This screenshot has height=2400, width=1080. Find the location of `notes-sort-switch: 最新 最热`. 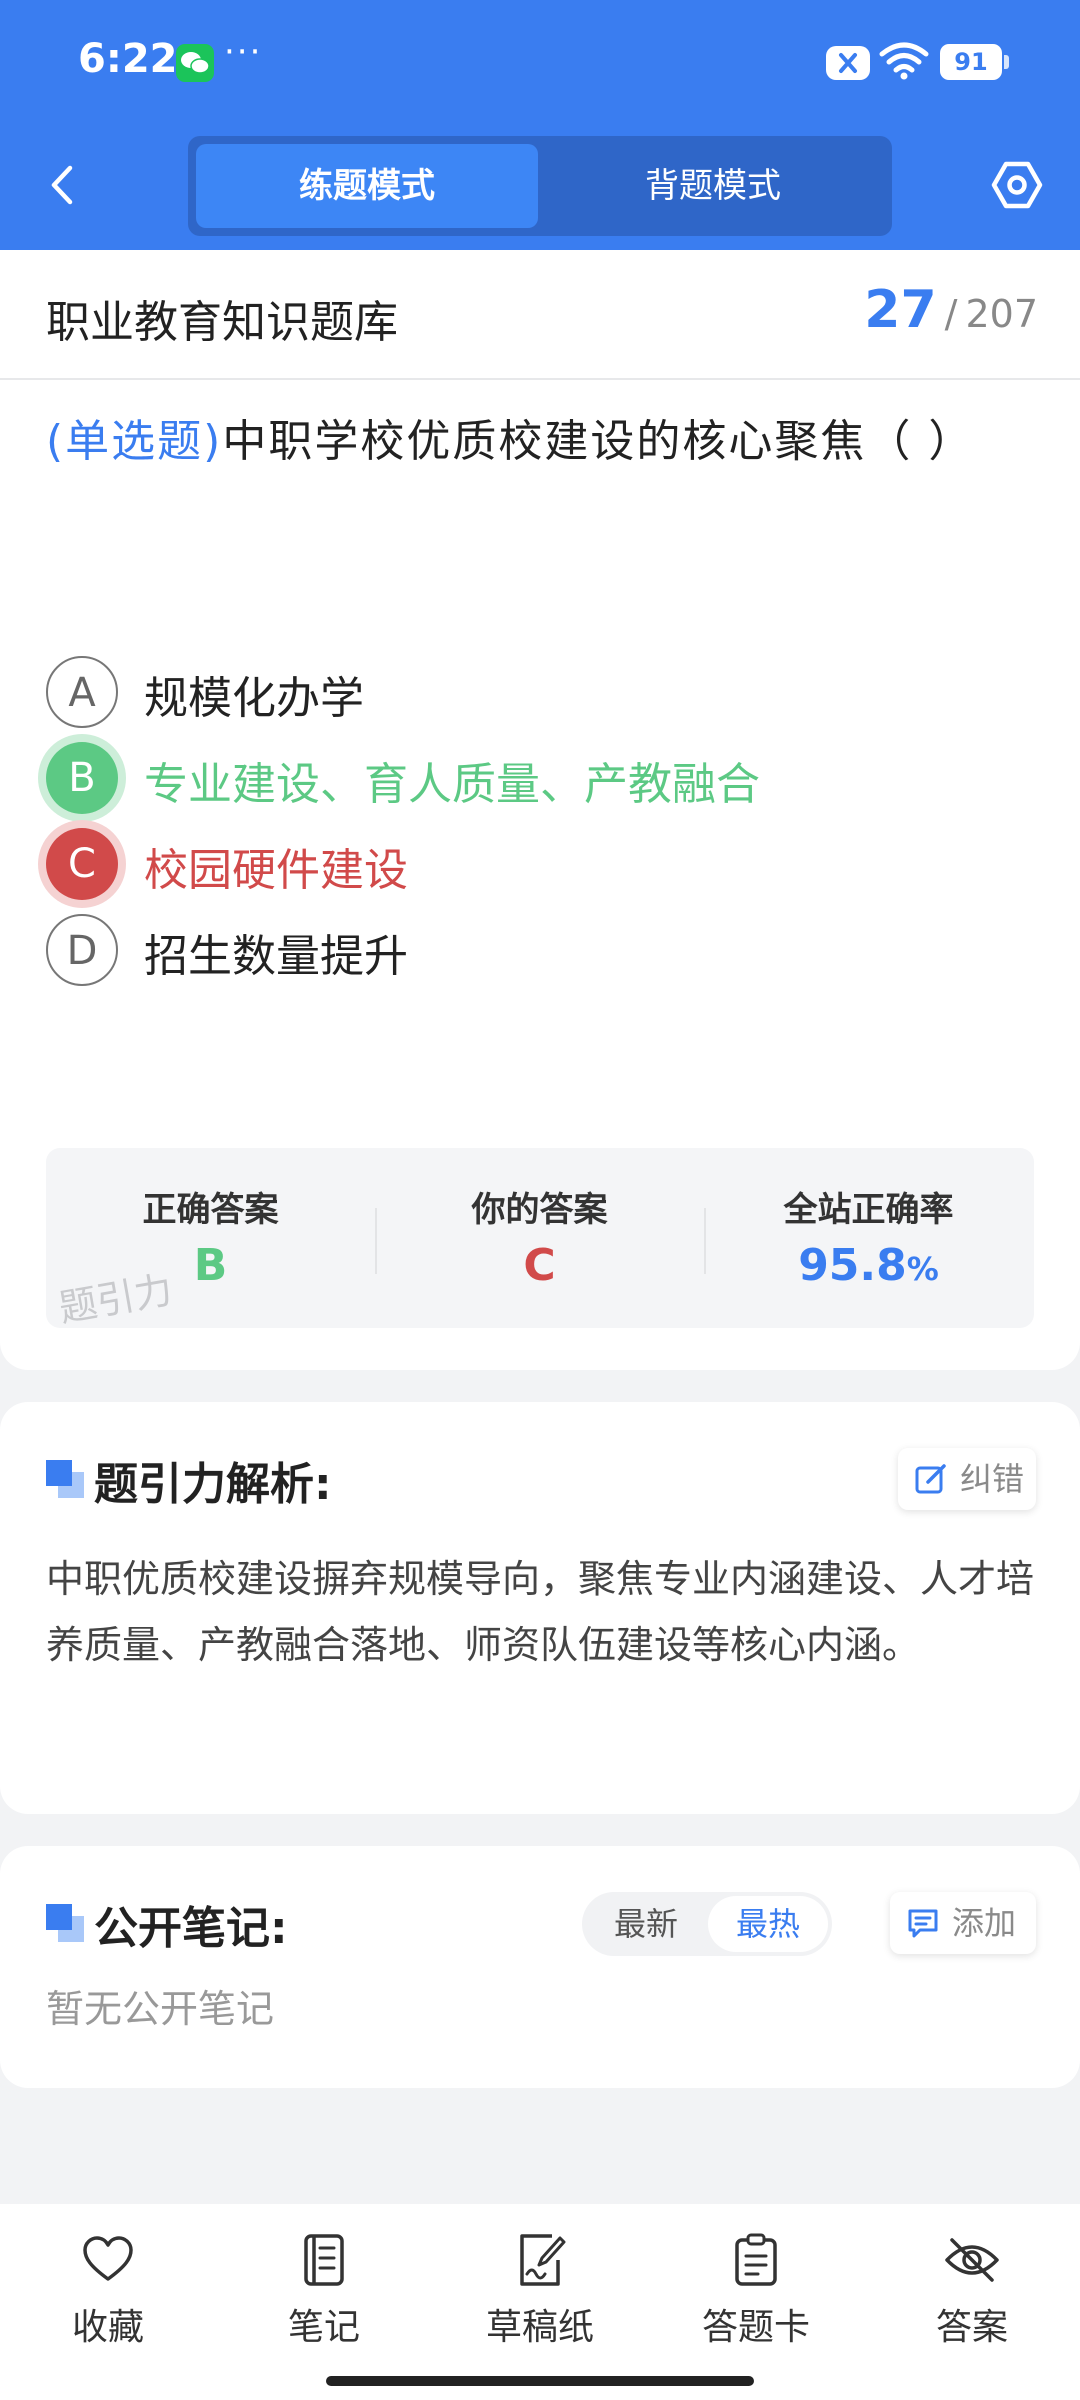

notes-sort-switch: 最新 最热 is located at coordinates (707, 1924).